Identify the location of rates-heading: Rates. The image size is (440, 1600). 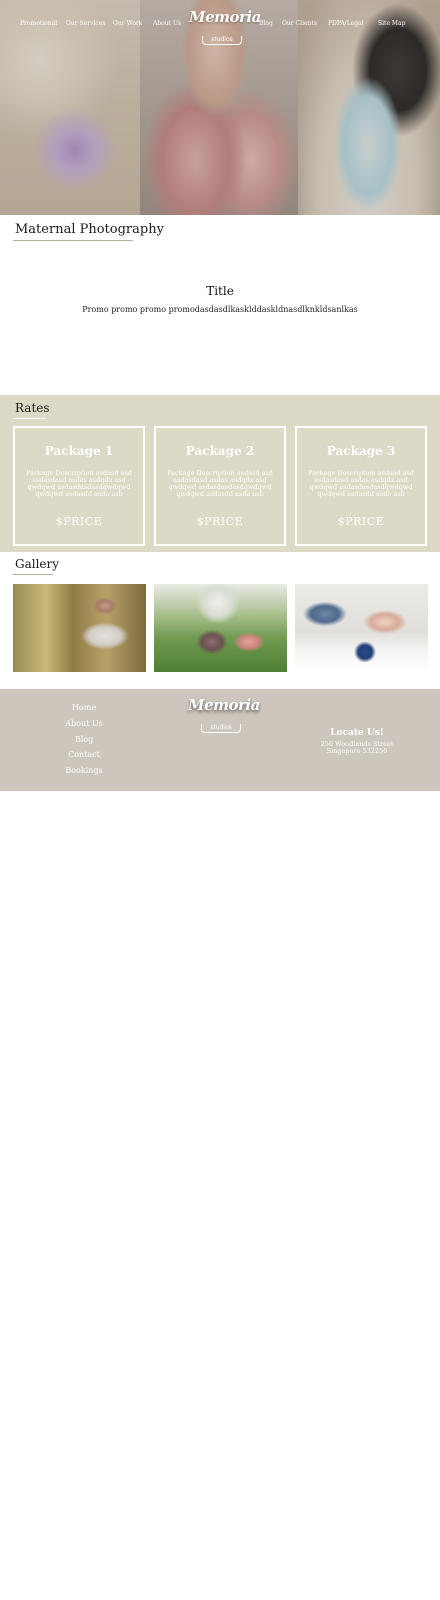
(32, 408).